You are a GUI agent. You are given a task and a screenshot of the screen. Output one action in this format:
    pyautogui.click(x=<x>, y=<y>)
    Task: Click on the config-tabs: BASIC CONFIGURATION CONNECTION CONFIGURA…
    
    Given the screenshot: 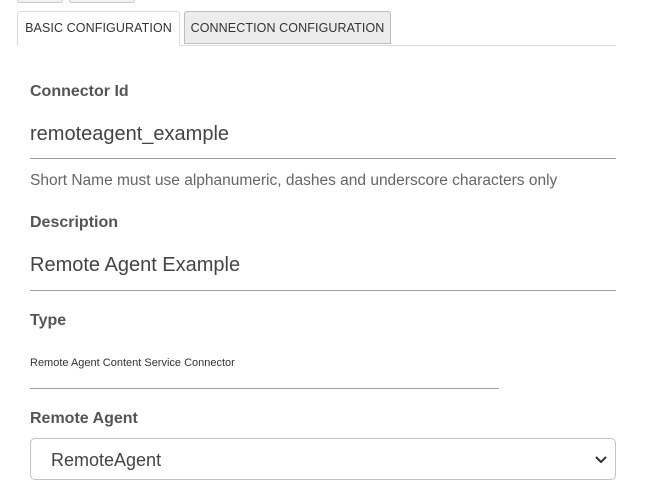 What is the action you would take?
    pyautogui.click(x=316, y=28)
    